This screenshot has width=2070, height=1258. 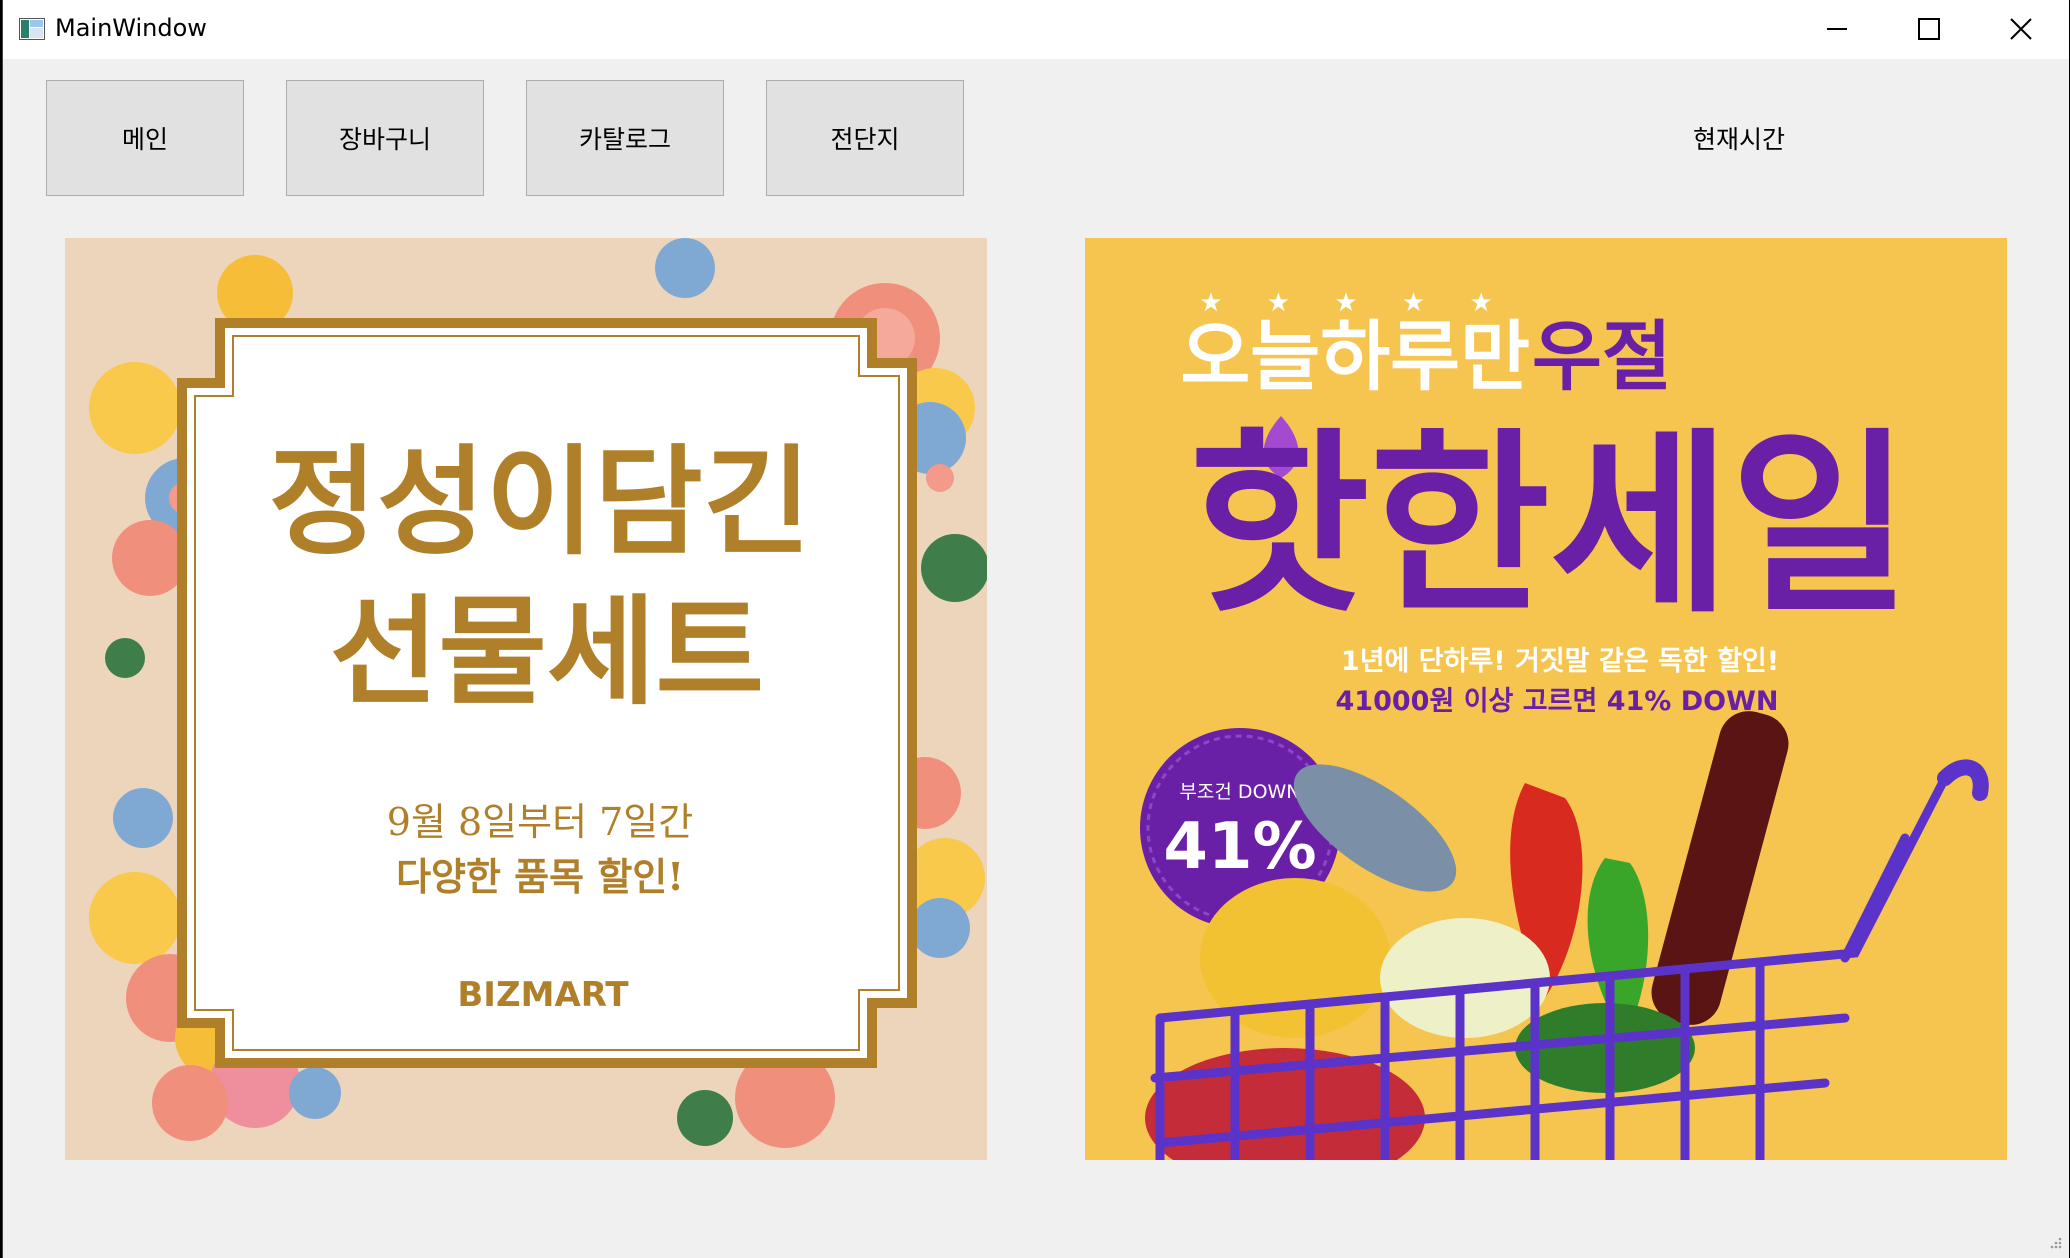 What do you see at coordinates (540, 501) in the screenshot?
I see `gift-headline-1: 정성이담긴` at bounding box center [540, 501].